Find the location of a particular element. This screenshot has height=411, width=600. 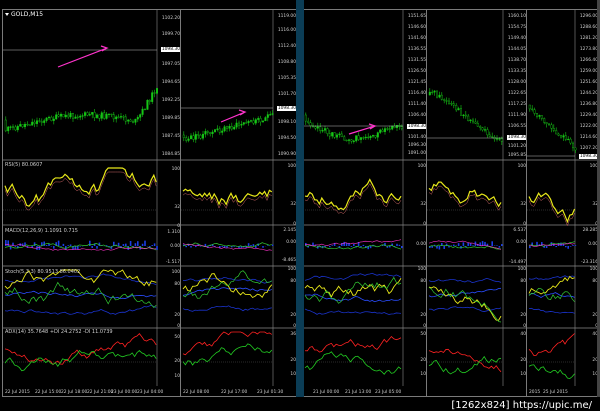

macd-scale-label: -14.497 is located at coordinates (517, 262).